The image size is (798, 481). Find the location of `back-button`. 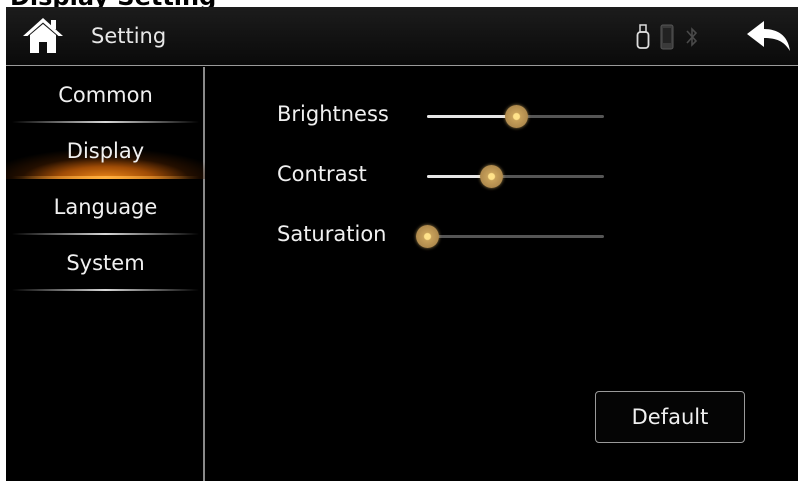

back-button is located at coordinates (768, 37).